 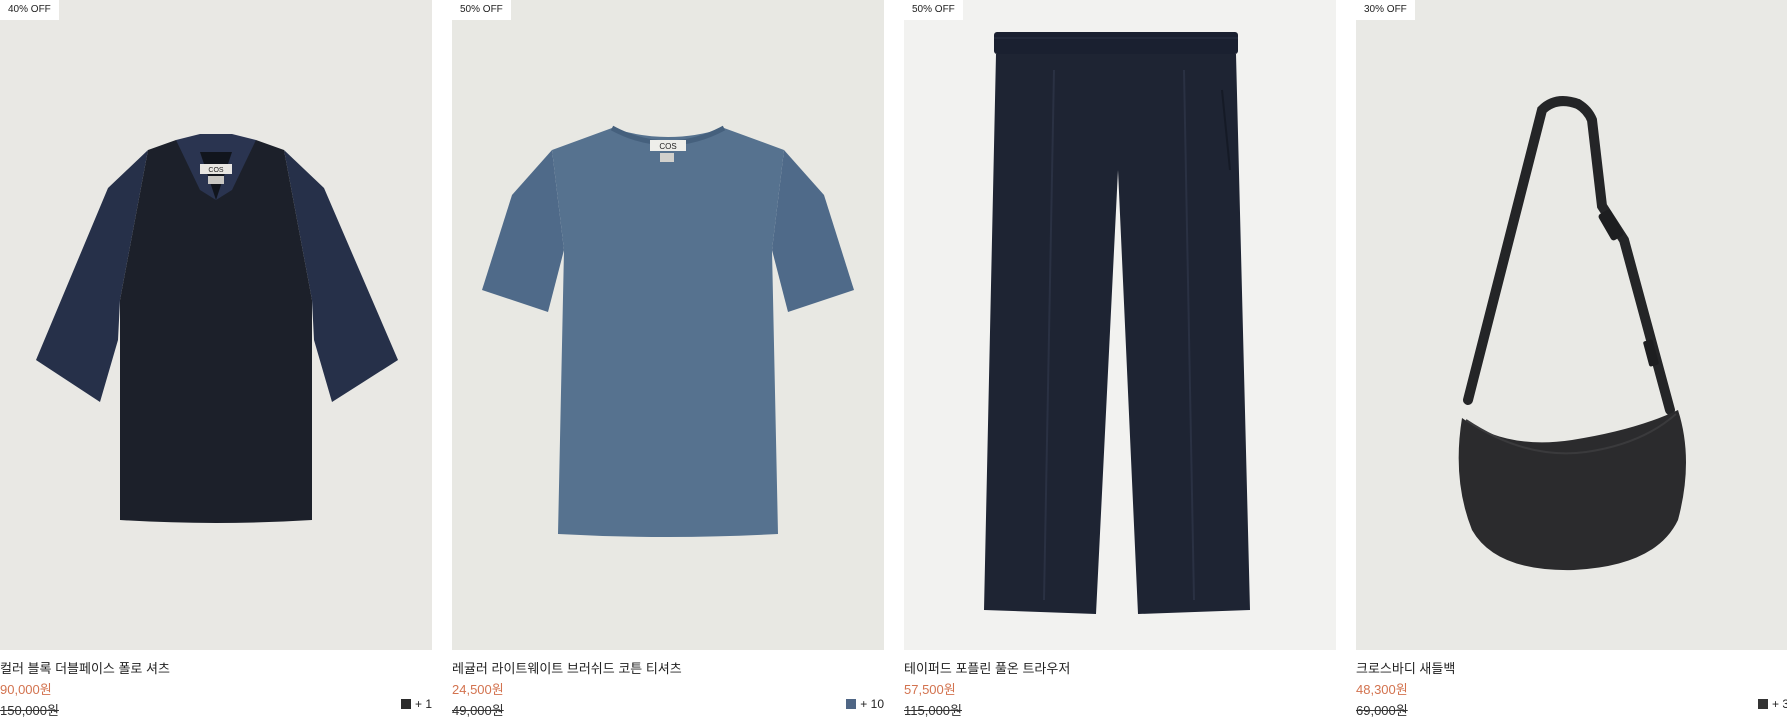 What do you see at coordinates (668, 669) in the screenshot?
I see `product-name: 레귤러 라이트웨이트 브러쉬드 코튼 티셔츠` at bounding box center [668, 669].